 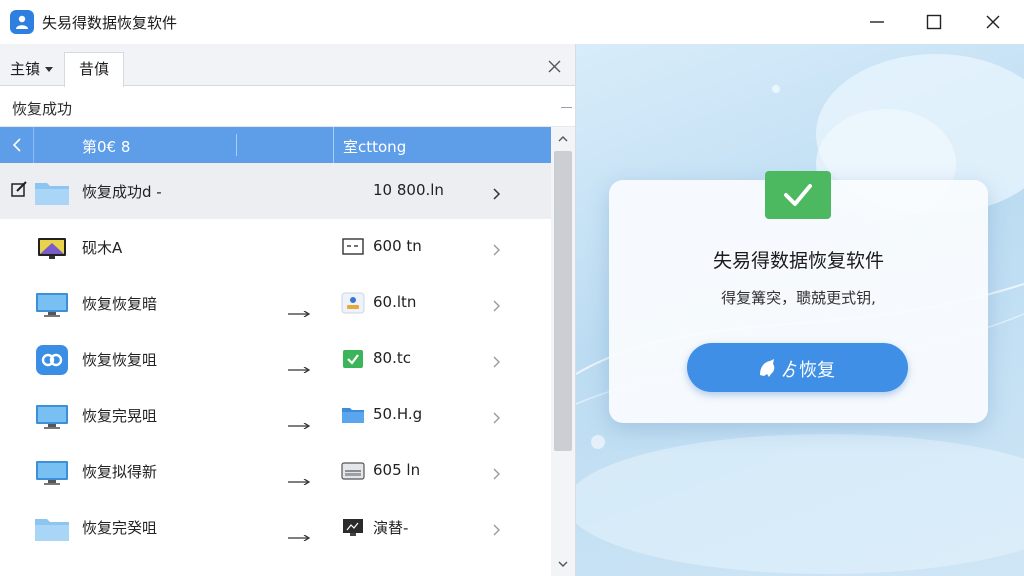 What do you see at coordinates (275, 191) in the screenshot?
I see `table-row: 恢复成功d - 10 800.ln` at bounding box center [275, 191].